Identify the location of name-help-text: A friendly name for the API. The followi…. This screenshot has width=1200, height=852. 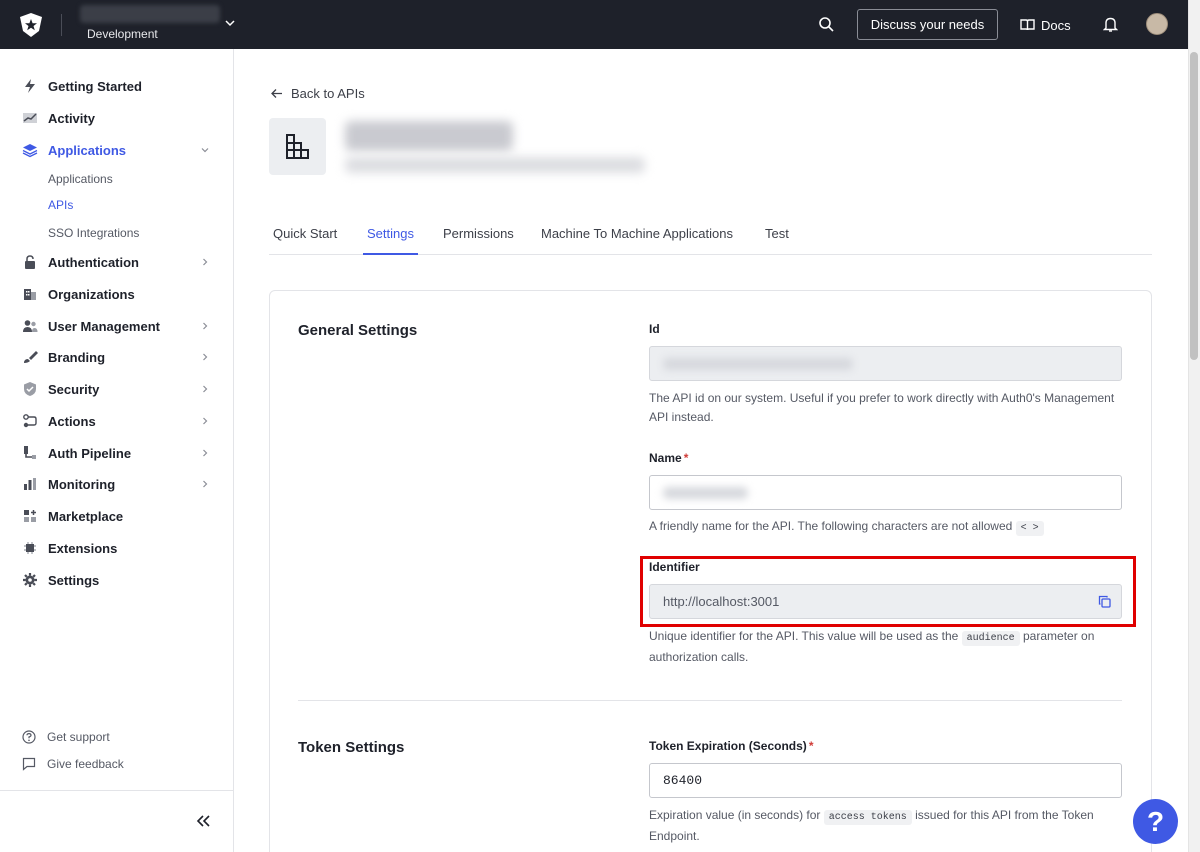
(831, 526).